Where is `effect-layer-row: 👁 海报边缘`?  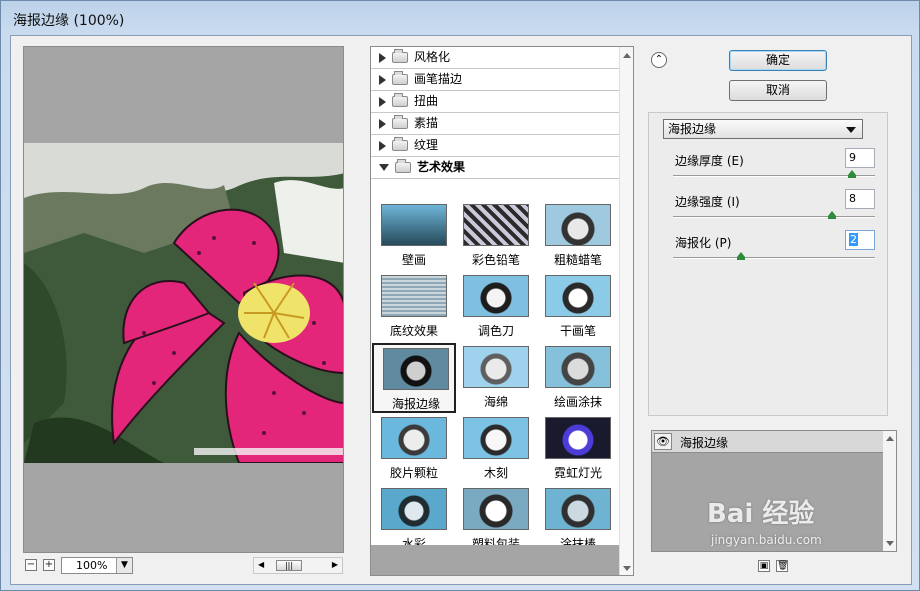 effect-layer-row: 👁 海报边缘 is located at coordinates (768, 442).